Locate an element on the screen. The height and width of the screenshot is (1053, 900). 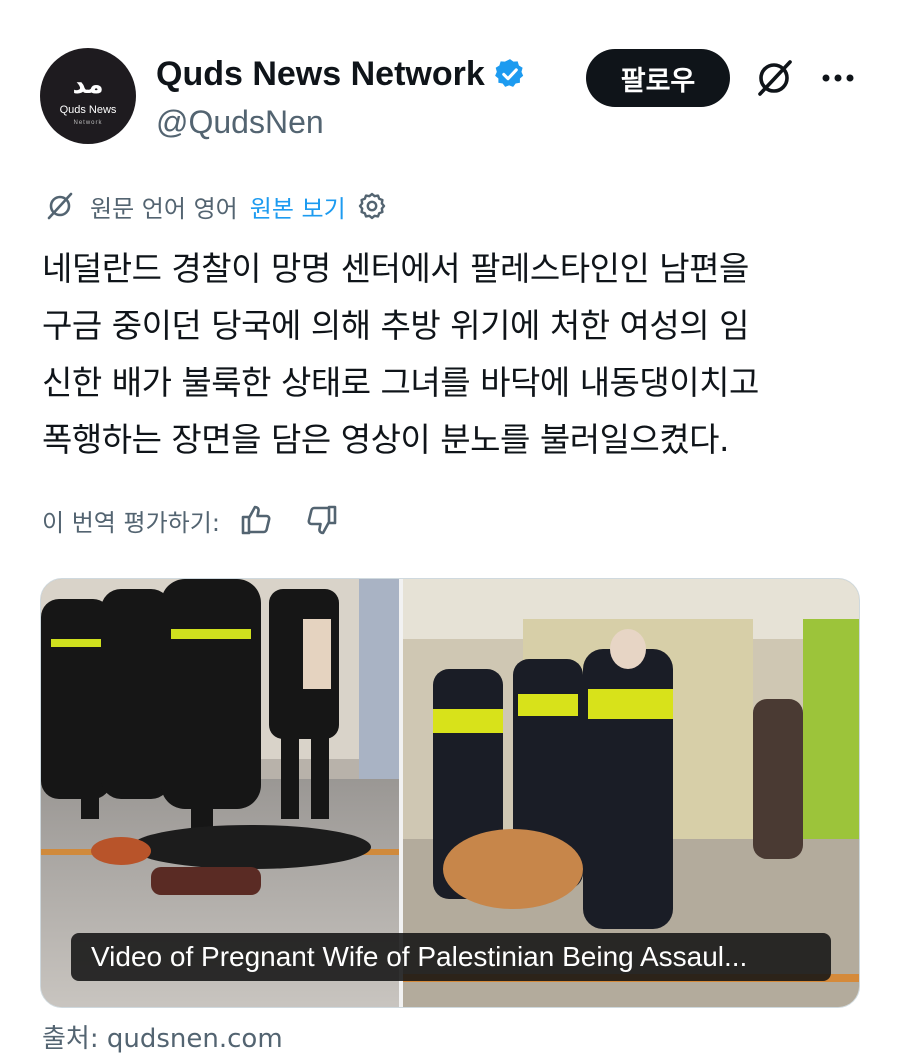
grok-translate-icon is located at coordinates (60, 206).